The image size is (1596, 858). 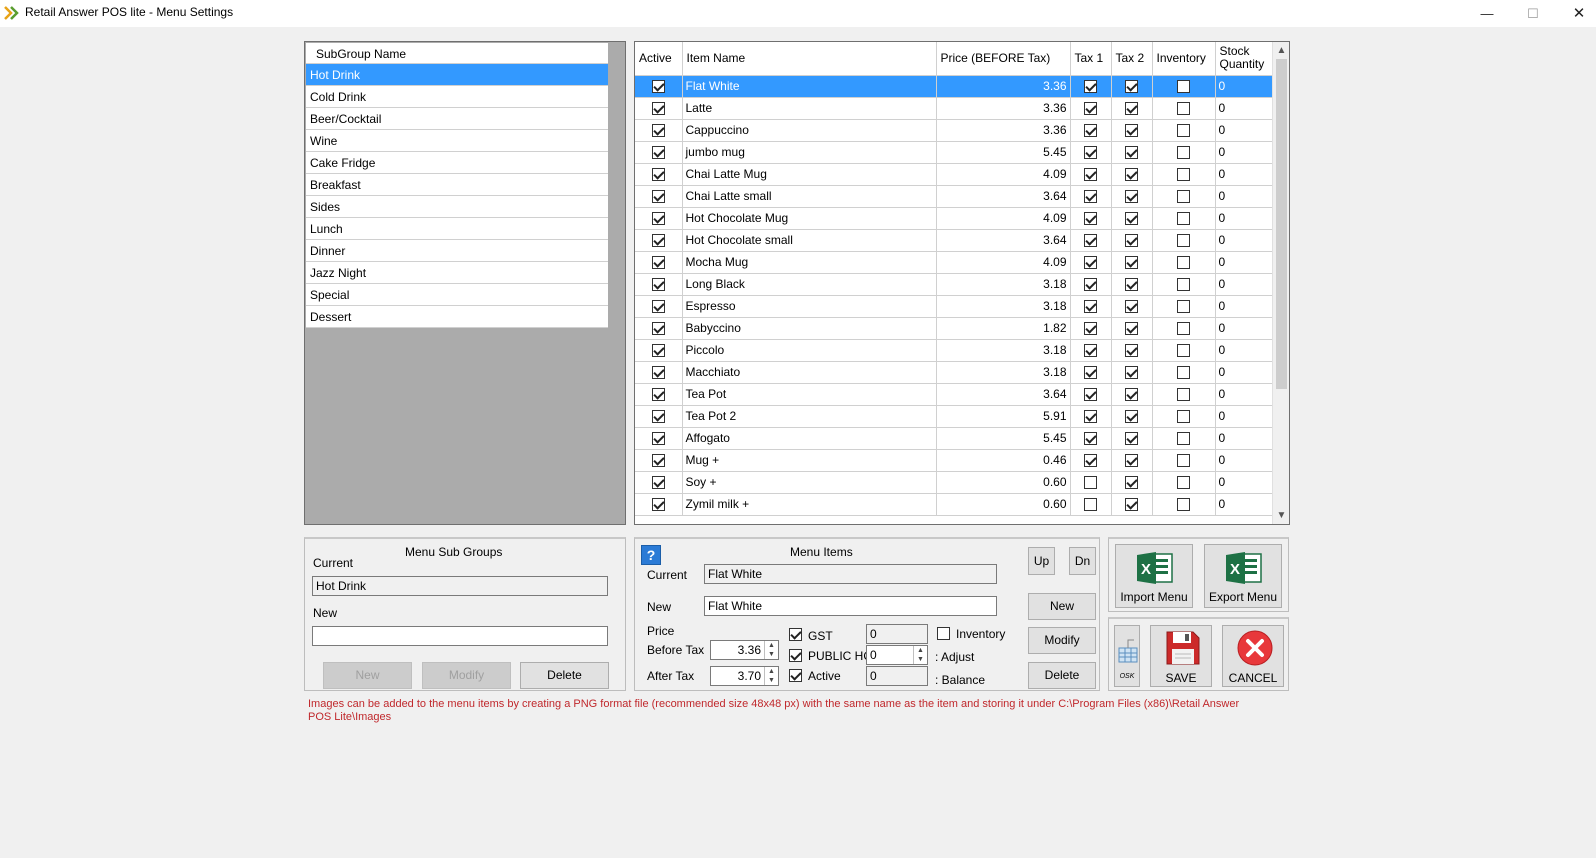 What do you see at coordinates (466, 675) in the screenshot?
I see `subgroup-modify-button: Modify` at bounding box center [466, 675].